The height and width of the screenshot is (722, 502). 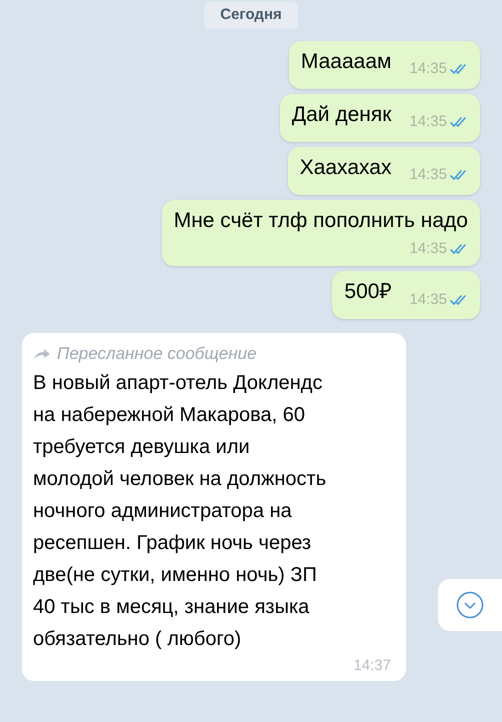 I want to click on scroll-down-button, so click(x=470, y=605).